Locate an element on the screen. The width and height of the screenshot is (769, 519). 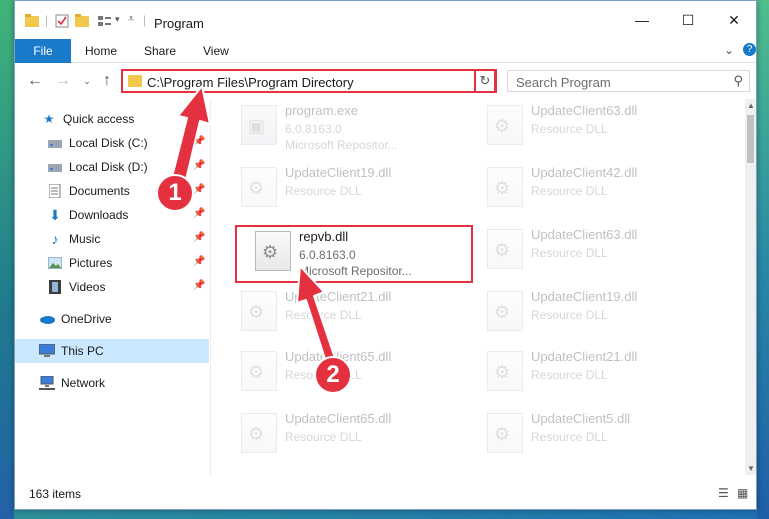
step-1-badge: 1 is located at coordinates (175, 193).